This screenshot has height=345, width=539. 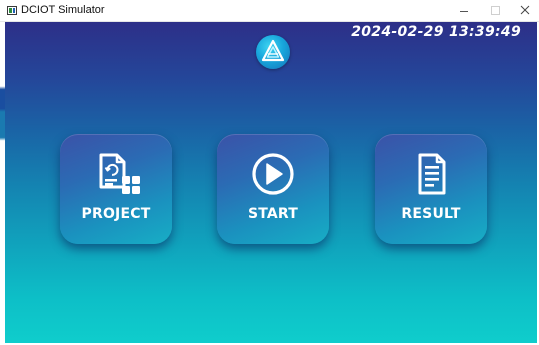 What do you see at coordinates (273, 174) in the screenshot?
I see `play-icon` at bounding box center [273, 174].